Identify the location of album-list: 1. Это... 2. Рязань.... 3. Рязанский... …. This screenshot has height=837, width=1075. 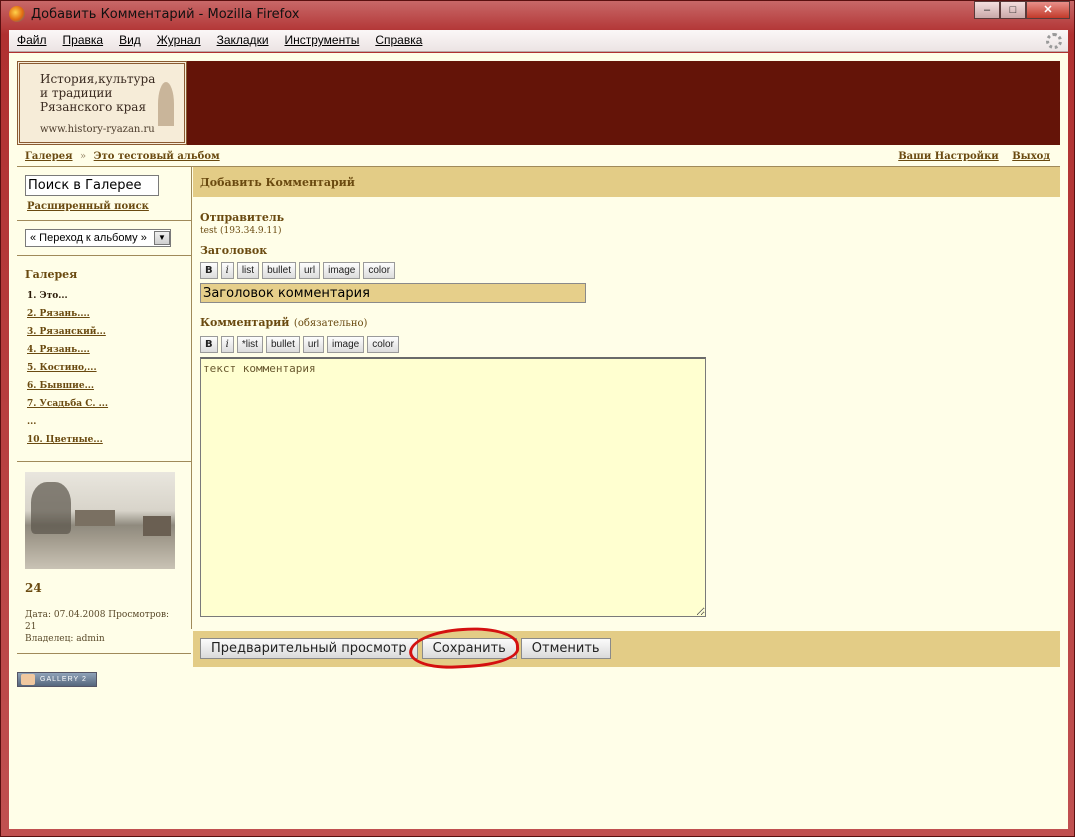
(104, 372).